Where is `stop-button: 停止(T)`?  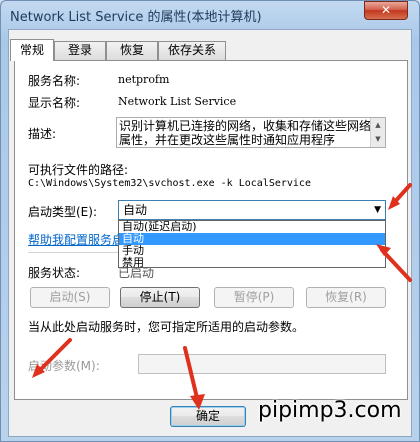
stop-button: 停止(T) is located at coordinates (160, 297).